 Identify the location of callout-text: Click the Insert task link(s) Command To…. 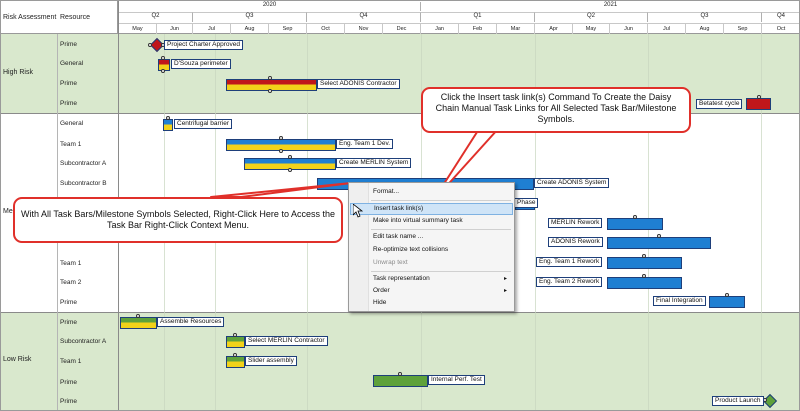
(556, 108).